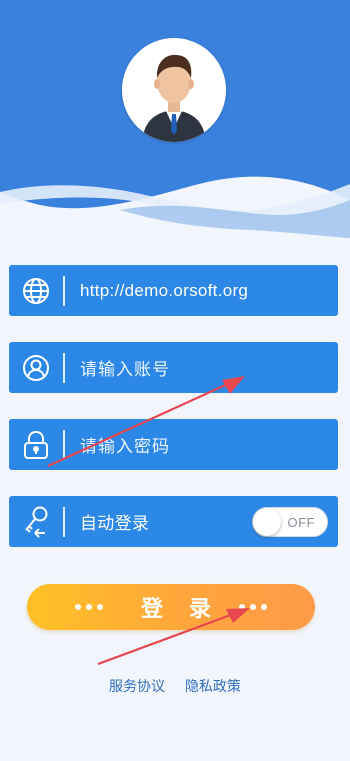 The width and height of the screenshot is (350, 761). I want to click on toggle-knob, so click(267, 522).